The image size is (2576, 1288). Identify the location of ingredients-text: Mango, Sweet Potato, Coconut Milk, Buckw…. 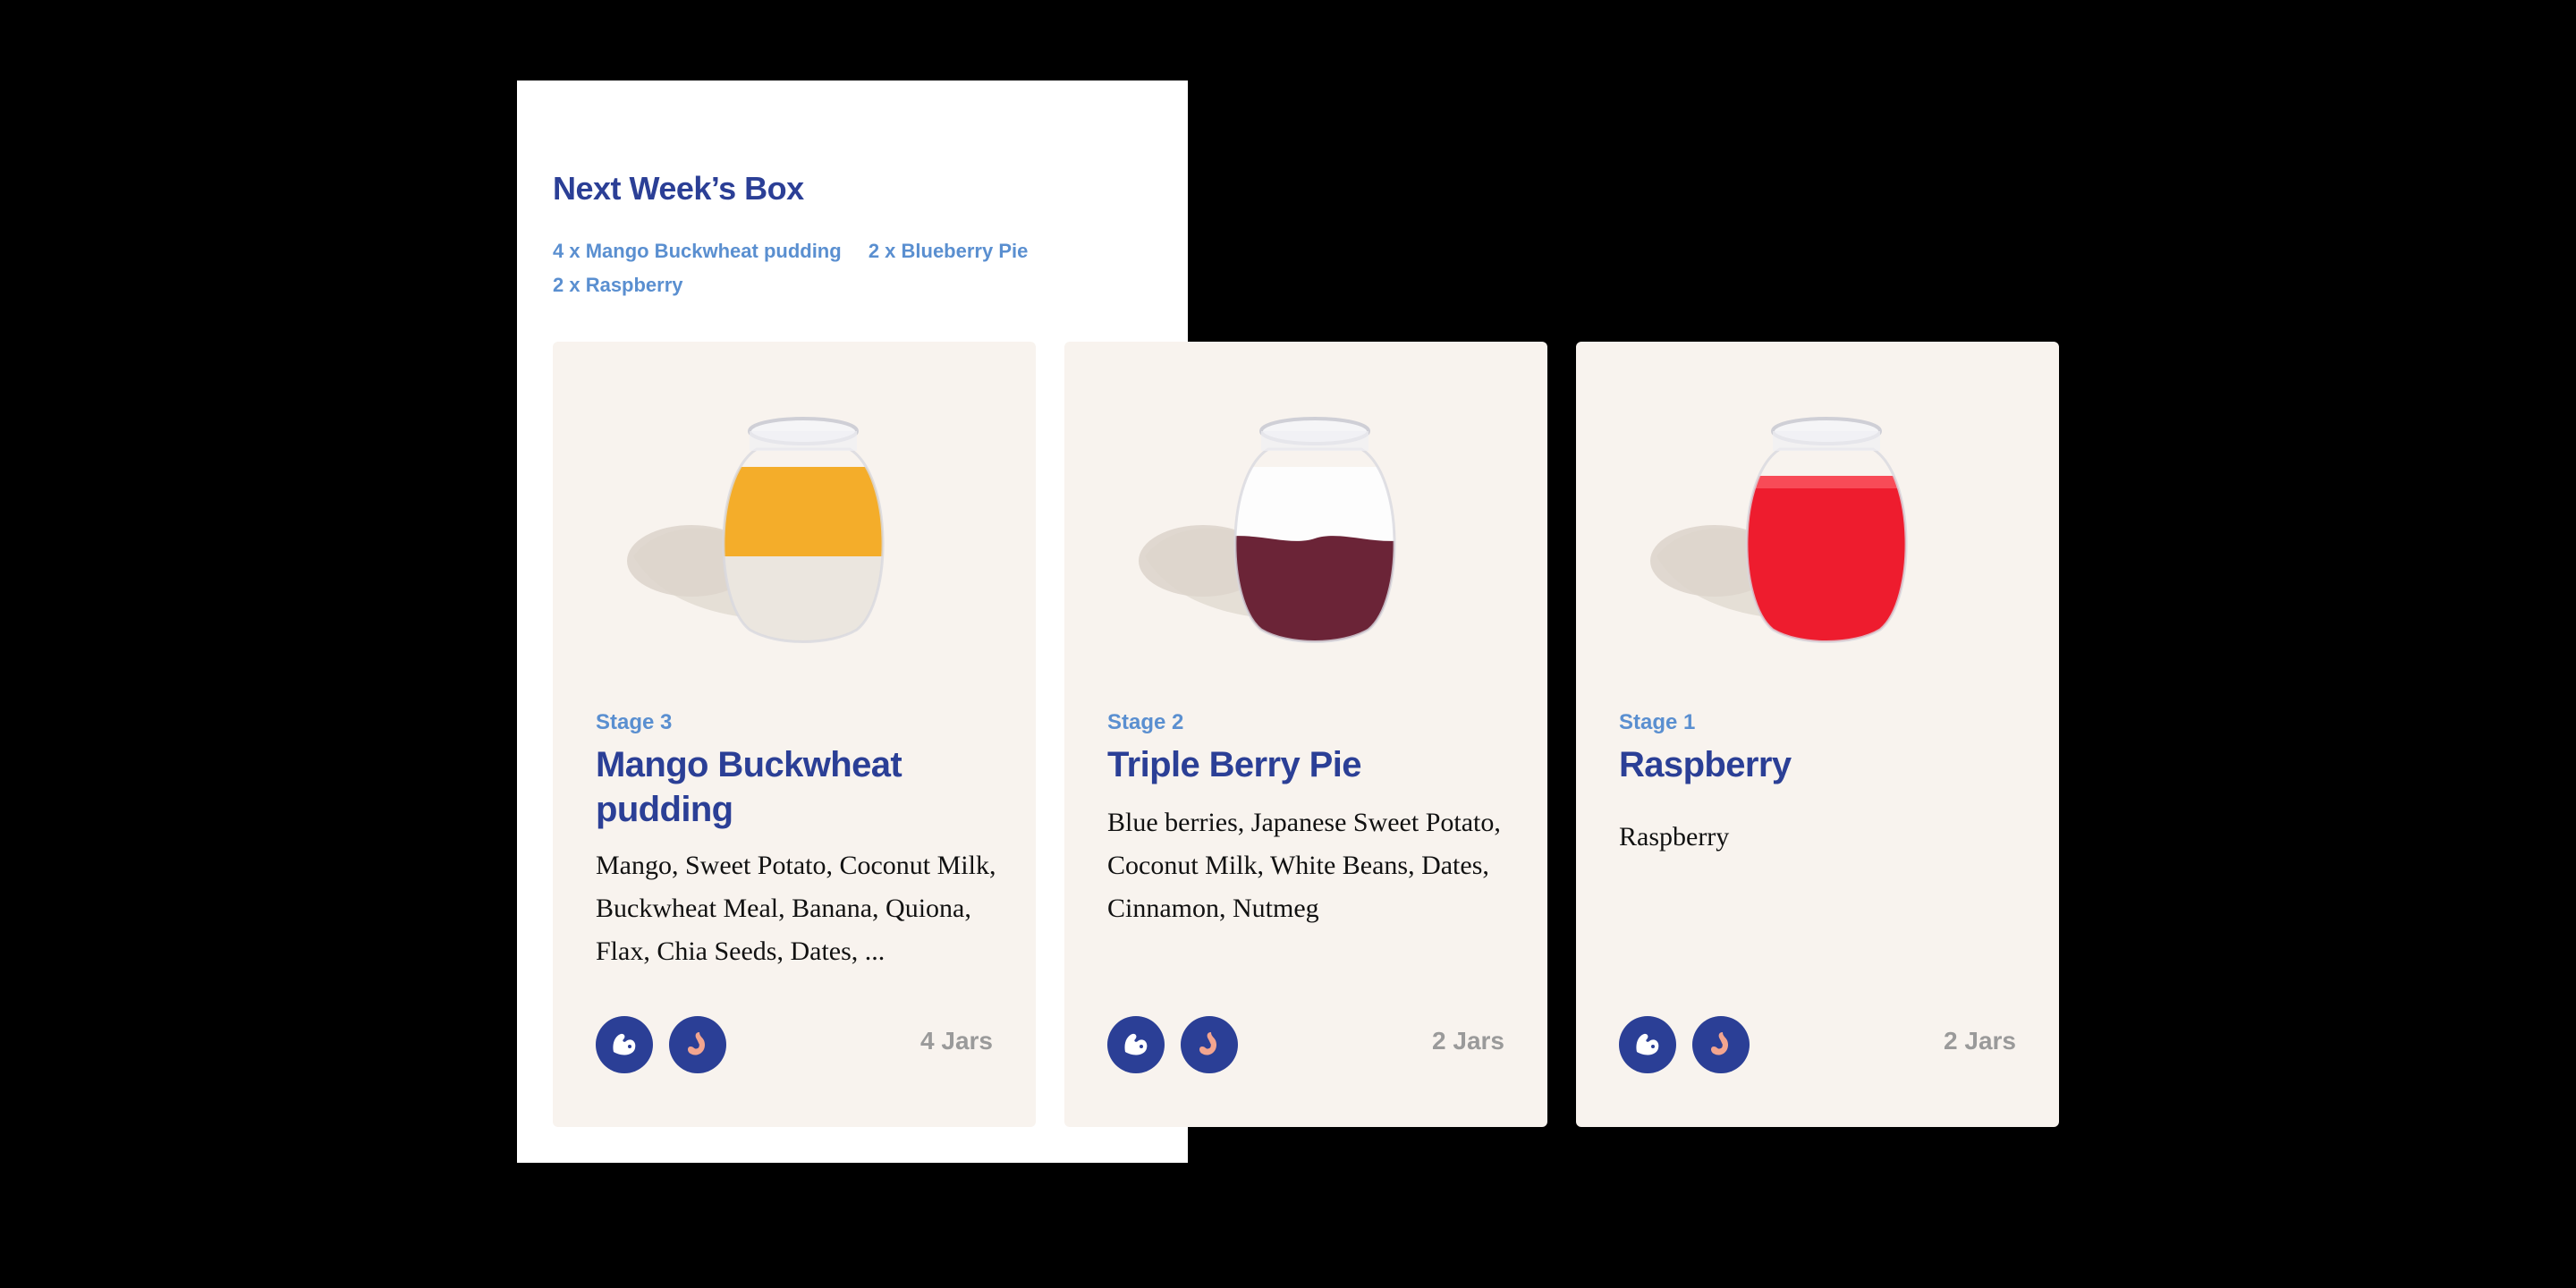
(796, 908).